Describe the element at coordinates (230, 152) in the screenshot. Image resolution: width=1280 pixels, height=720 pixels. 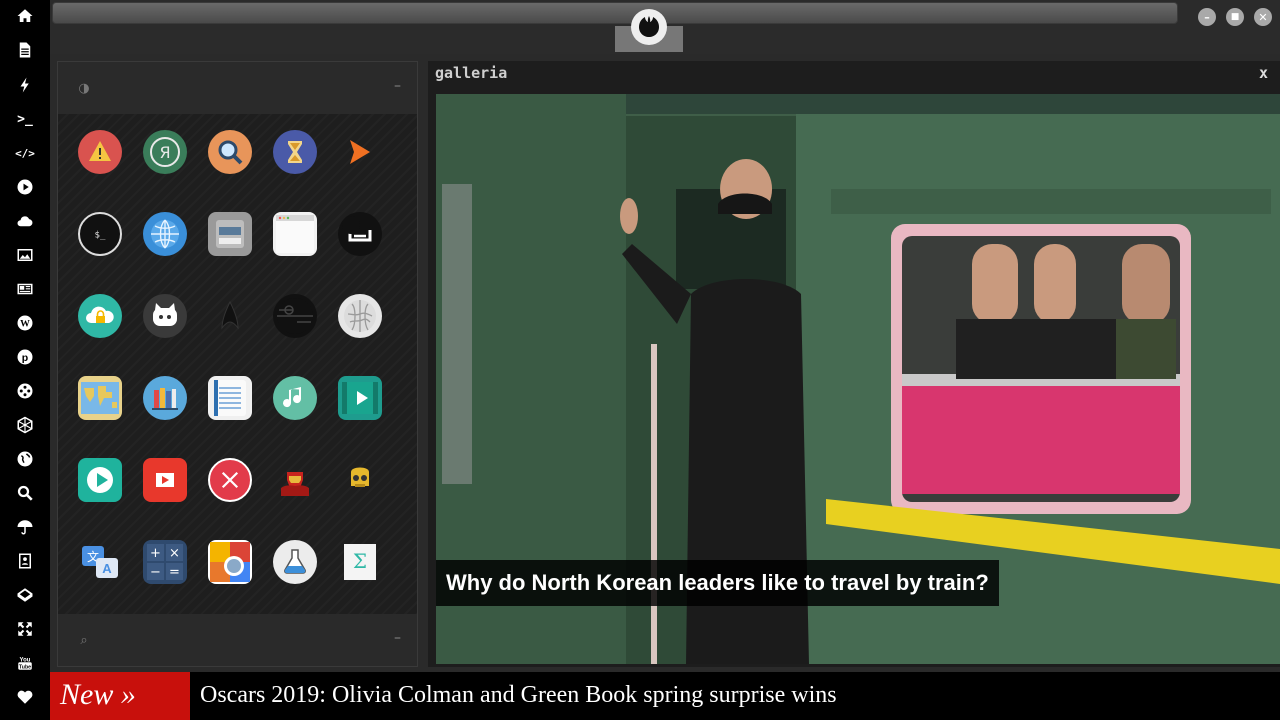
I see `search-app-icon` at that location.